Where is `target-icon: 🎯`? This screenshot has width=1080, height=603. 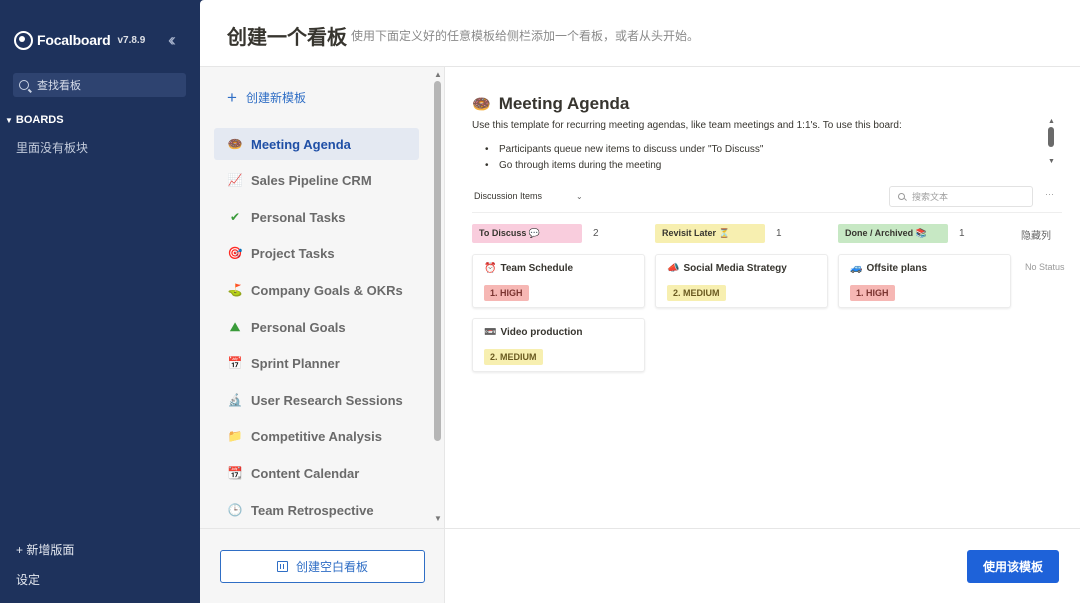 target-icon: 🎯 is located at coordinates (235, 253).